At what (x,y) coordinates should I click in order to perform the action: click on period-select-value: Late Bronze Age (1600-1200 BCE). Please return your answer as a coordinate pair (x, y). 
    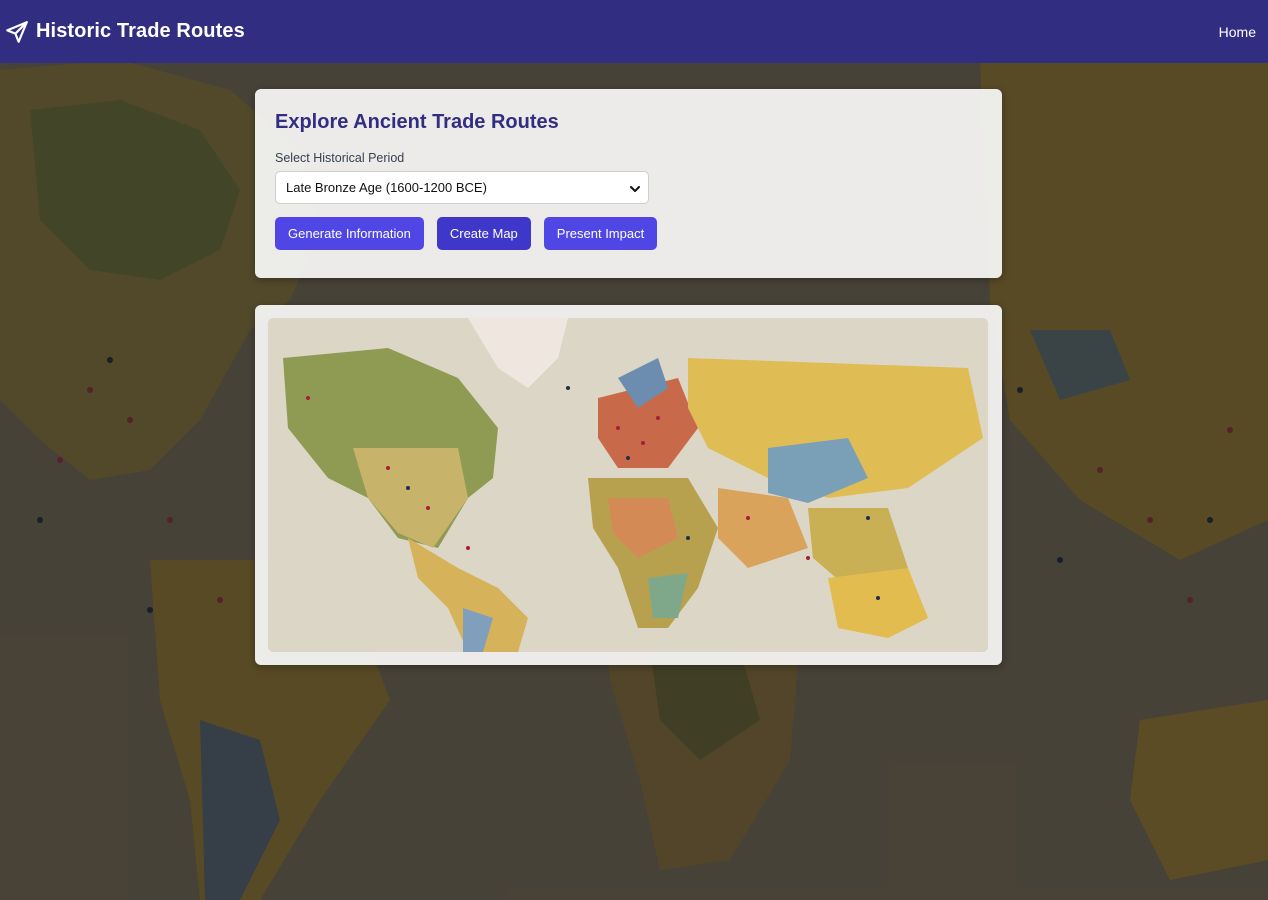
    Looking at the image, I should click on (386, 187).